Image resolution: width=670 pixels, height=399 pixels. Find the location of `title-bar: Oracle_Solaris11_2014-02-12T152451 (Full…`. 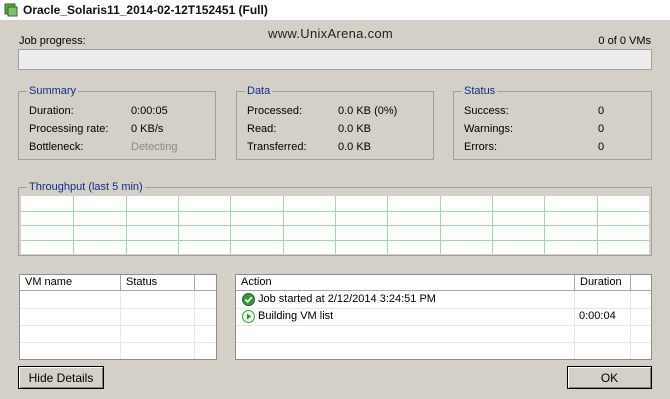

title-bar: Oracle_Solaris11_2014-02-12T152451 (Full… is located at coordinates (335, 10).